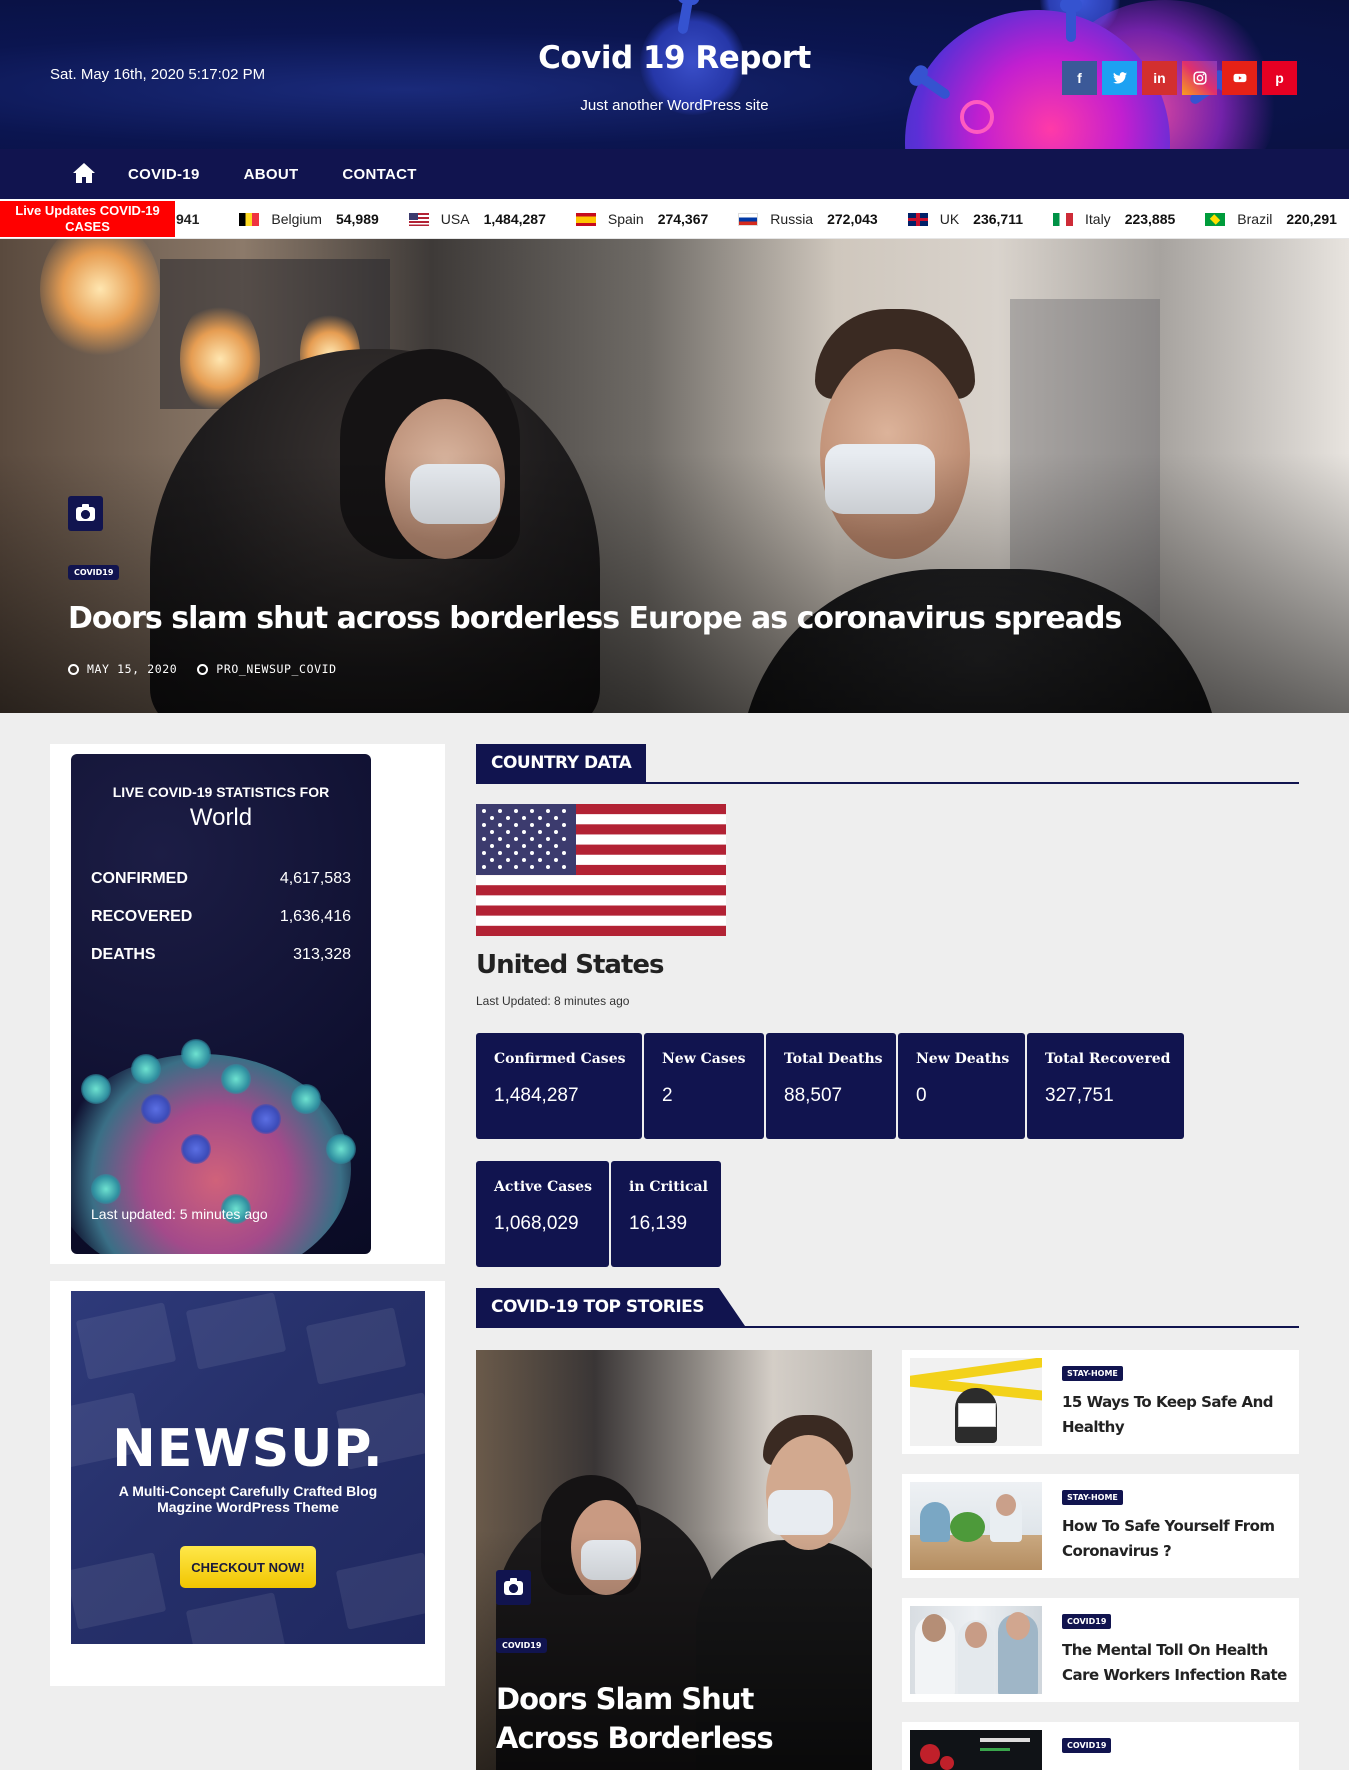  Describe the element at coordinates (73, 669) in the screenshot. I see `clock-icon` at that location.